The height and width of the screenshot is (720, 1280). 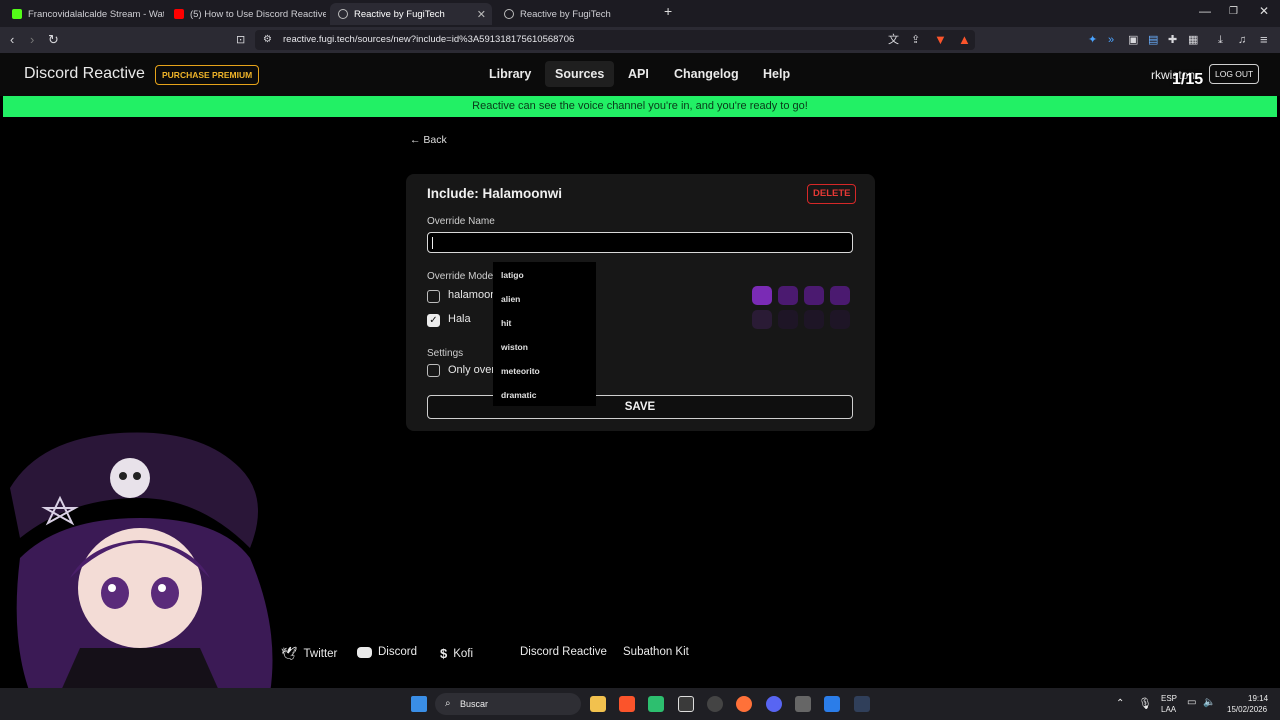 I want to click on dropdown-option: latigo, so click(x=512, y=275).